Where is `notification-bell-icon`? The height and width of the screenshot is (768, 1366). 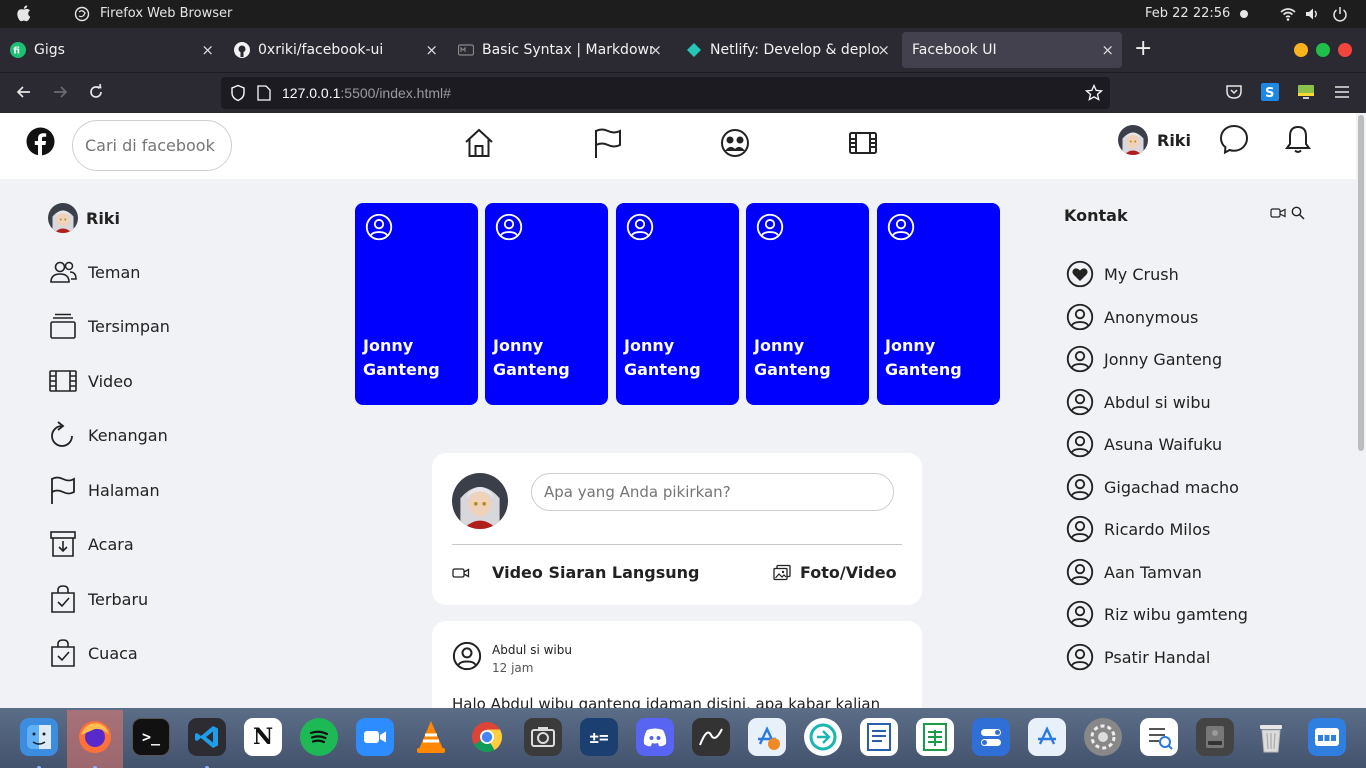
notification-bell-icon is located at coordinates (1298, 139).